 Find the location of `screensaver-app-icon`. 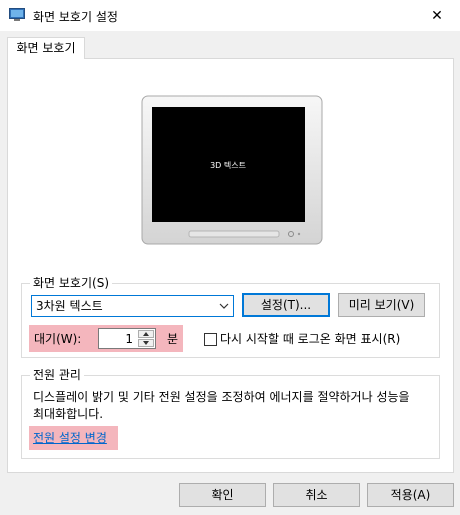

screensaver-app-icon is located at coordinates (17, 14).